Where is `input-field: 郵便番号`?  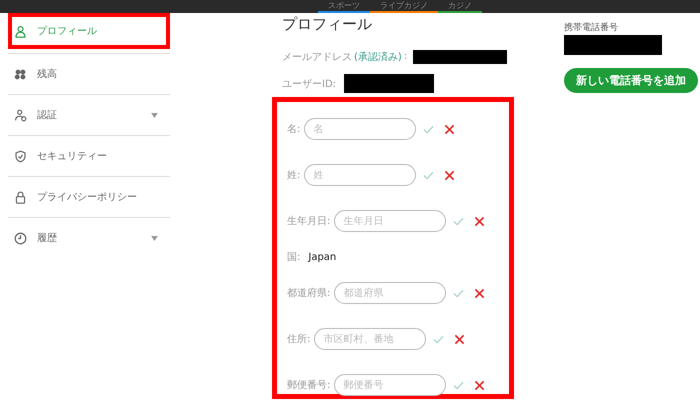
input-field: 郵便番号 is located at coordinates (390, 385).